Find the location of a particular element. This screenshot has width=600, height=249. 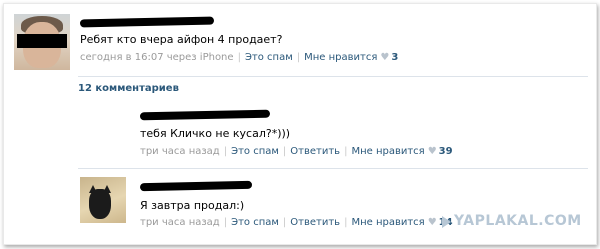

comments-count-link: 12 комментариев is located at coordinates (128, 88).